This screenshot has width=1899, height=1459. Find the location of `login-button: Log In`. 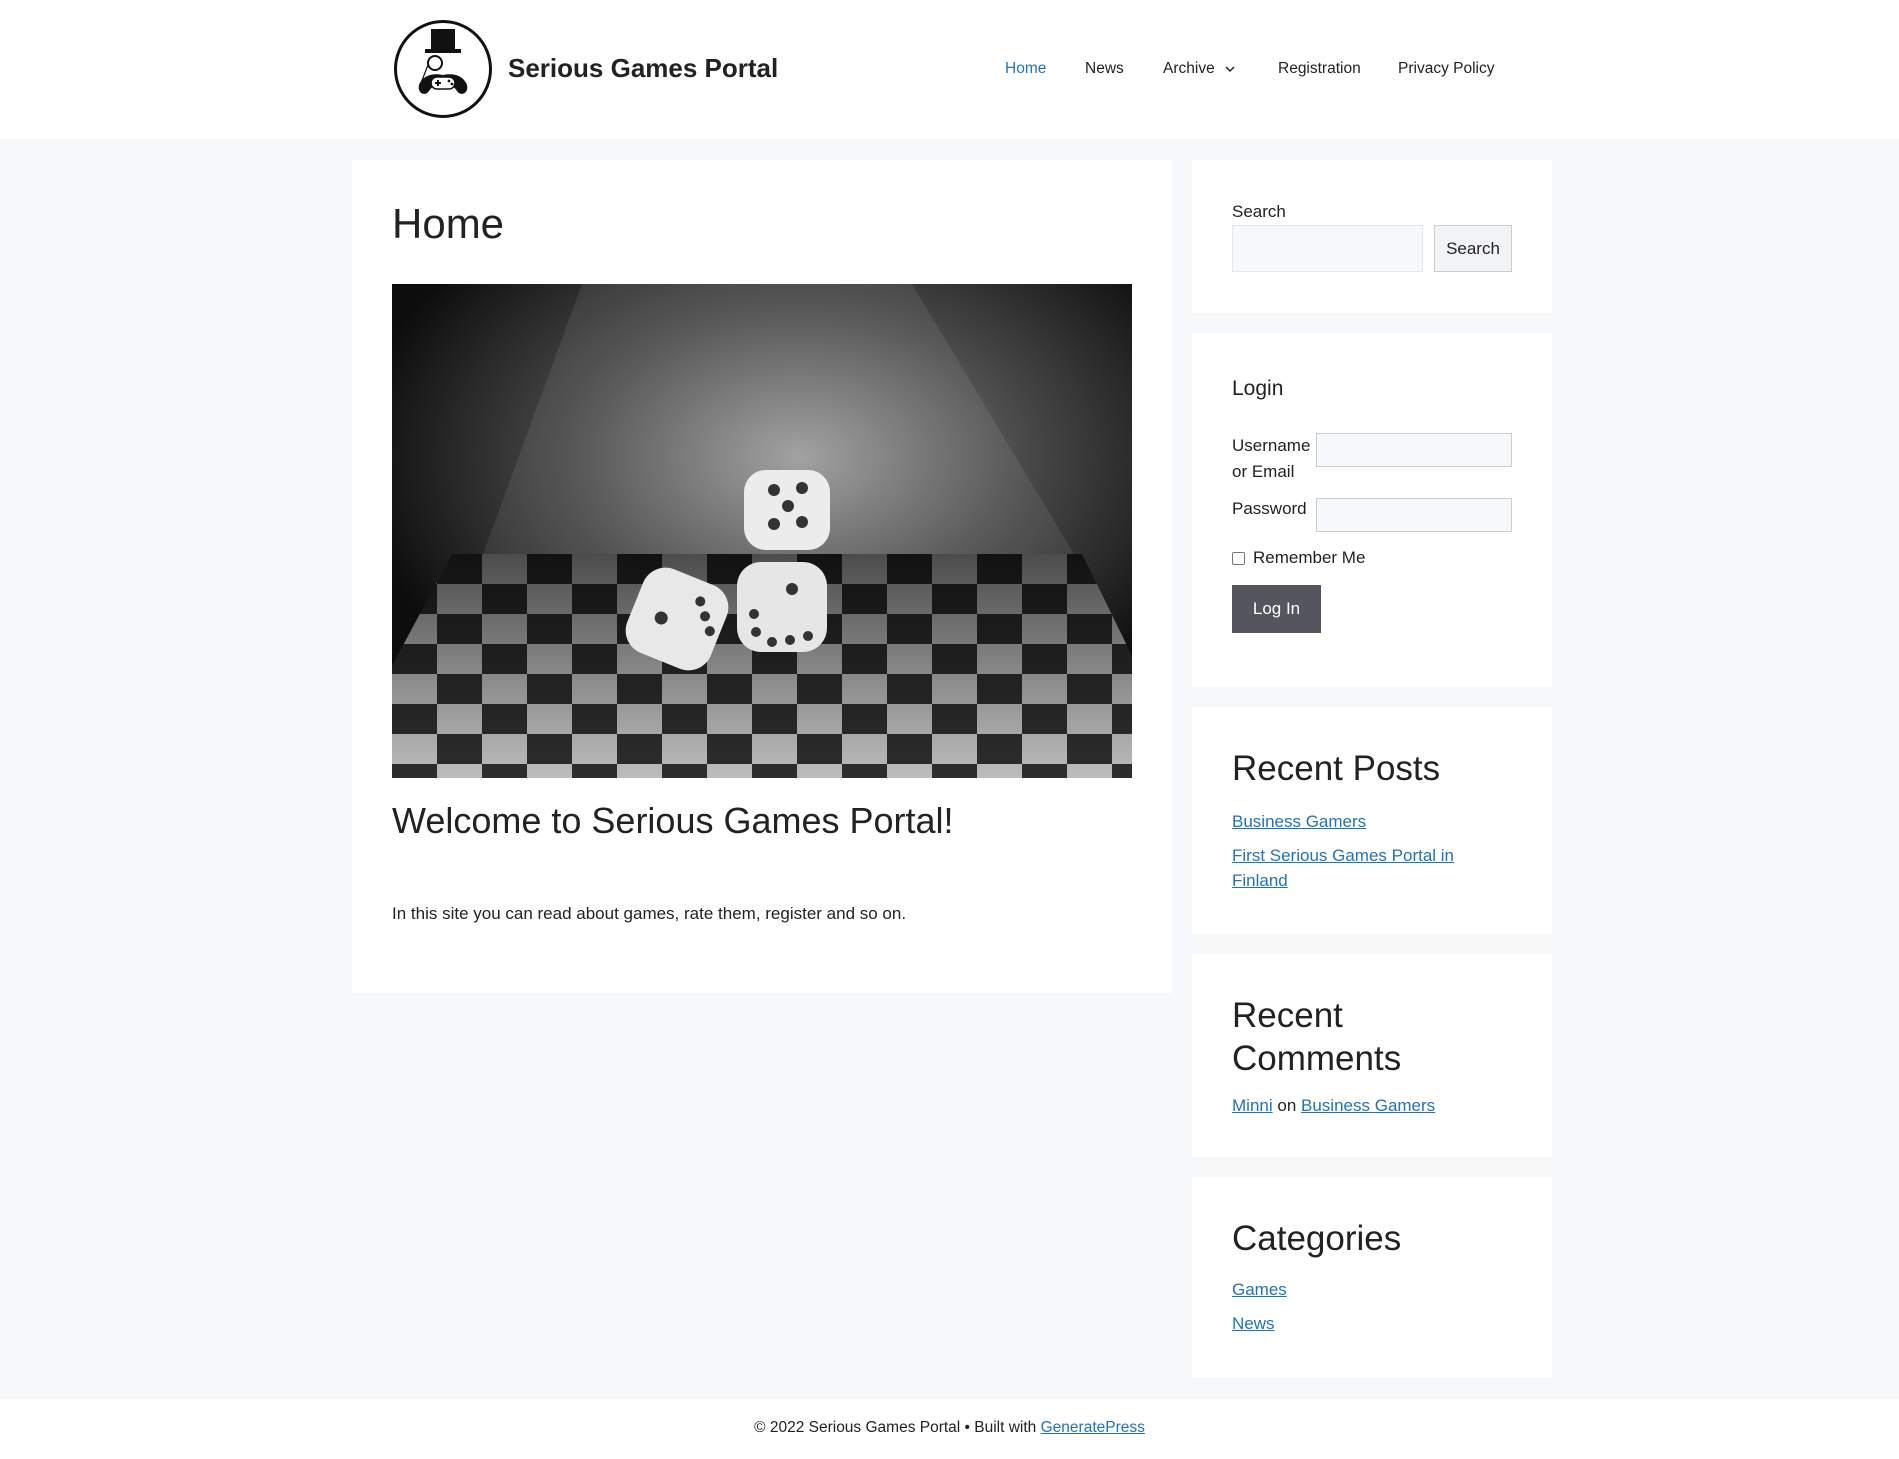

login-button: Log In is located at coordinates (1276, 609).